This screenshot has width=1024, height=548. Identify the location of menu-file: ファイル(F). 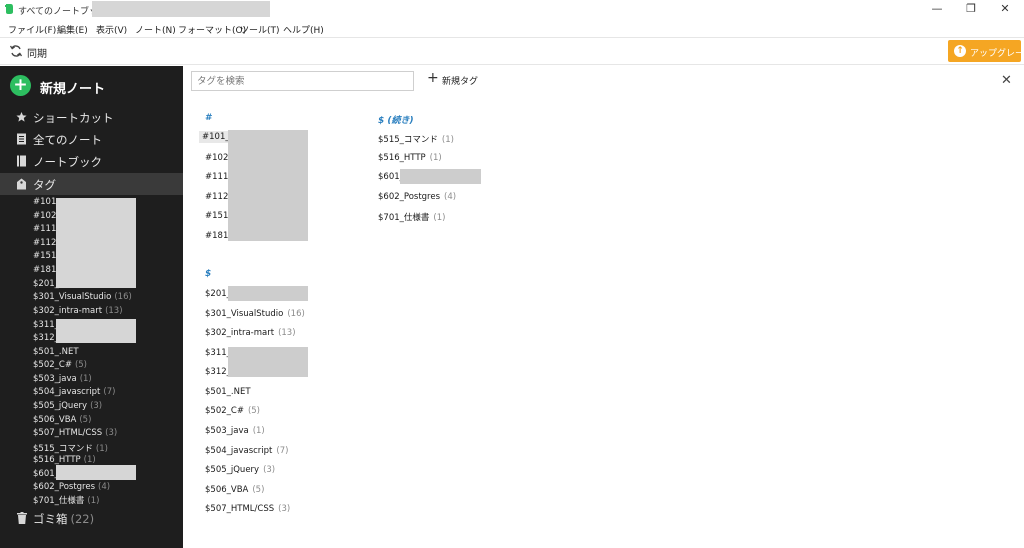
(32, 29).